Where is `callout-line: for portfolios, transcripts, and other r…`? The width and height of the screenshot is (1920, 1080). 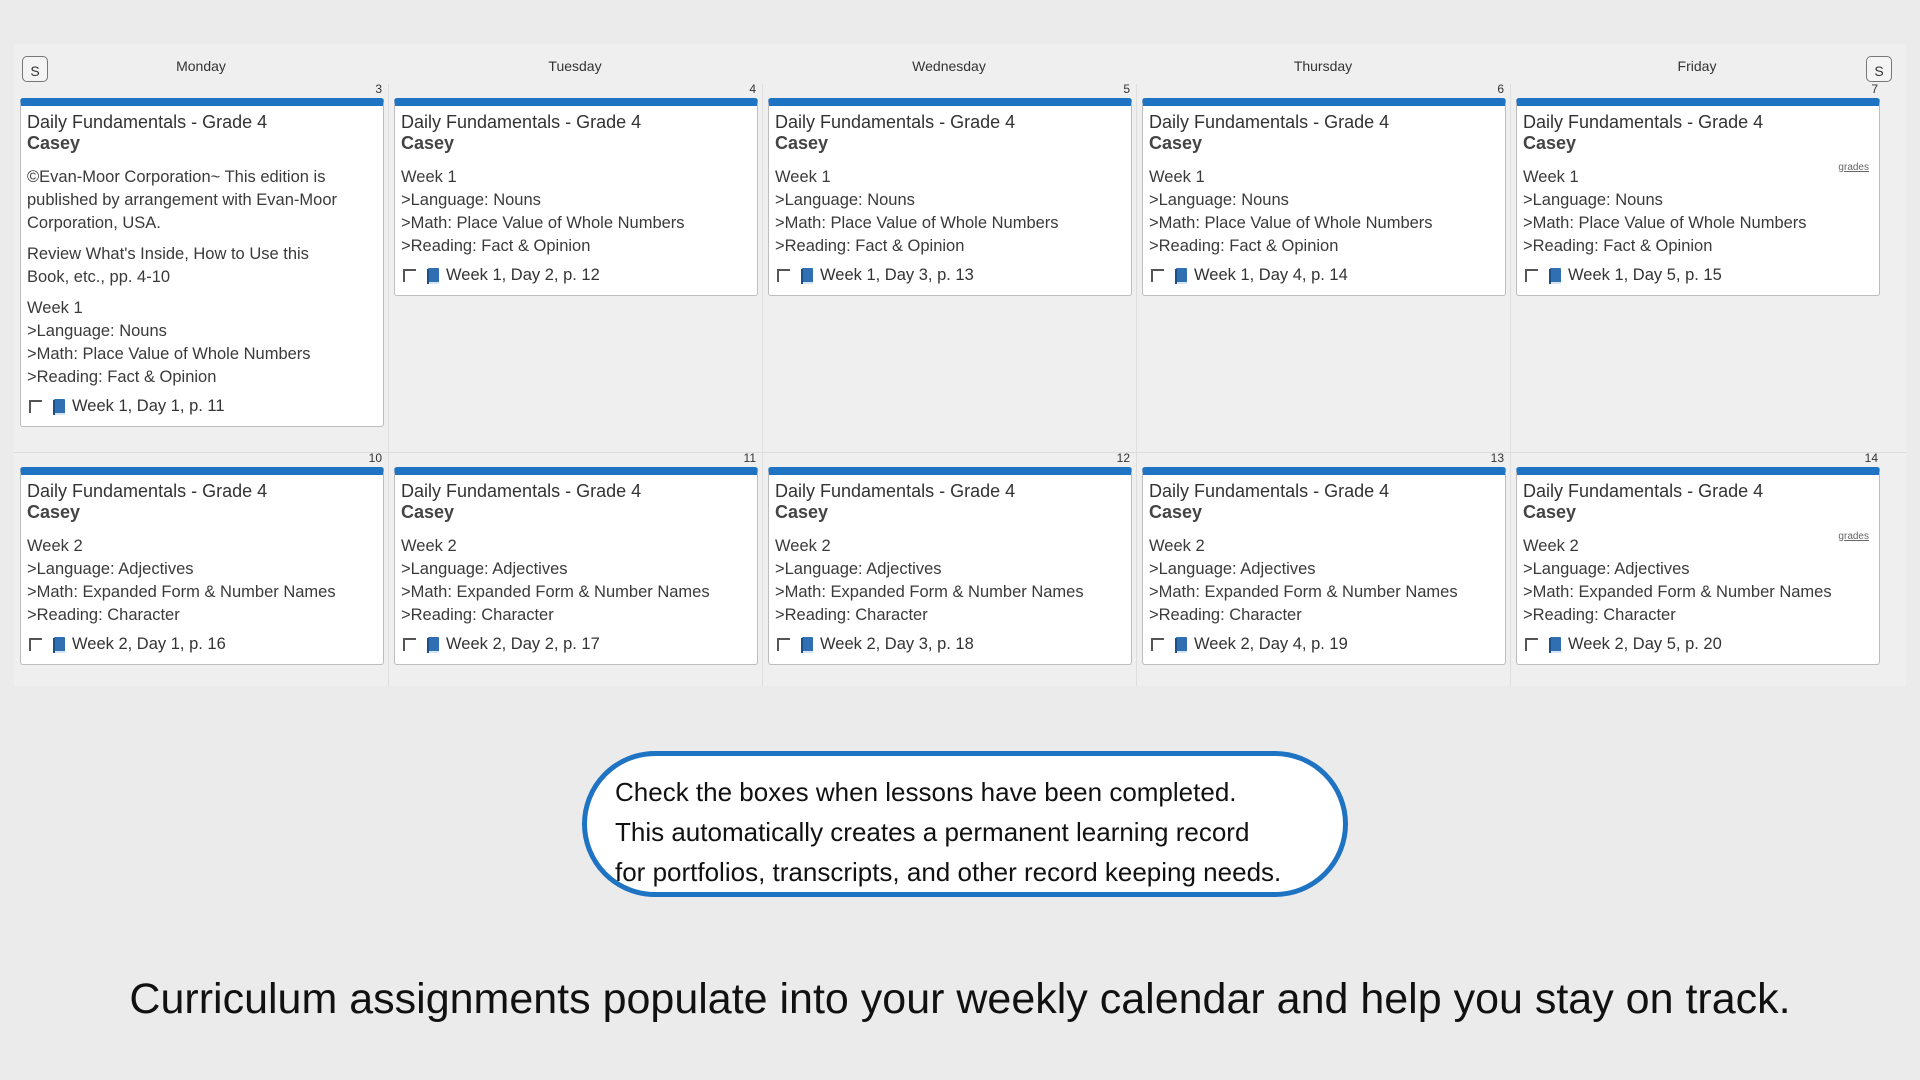
callout-line: for portfolios, transcripts, and other r… is located at coordinates (948, 872).